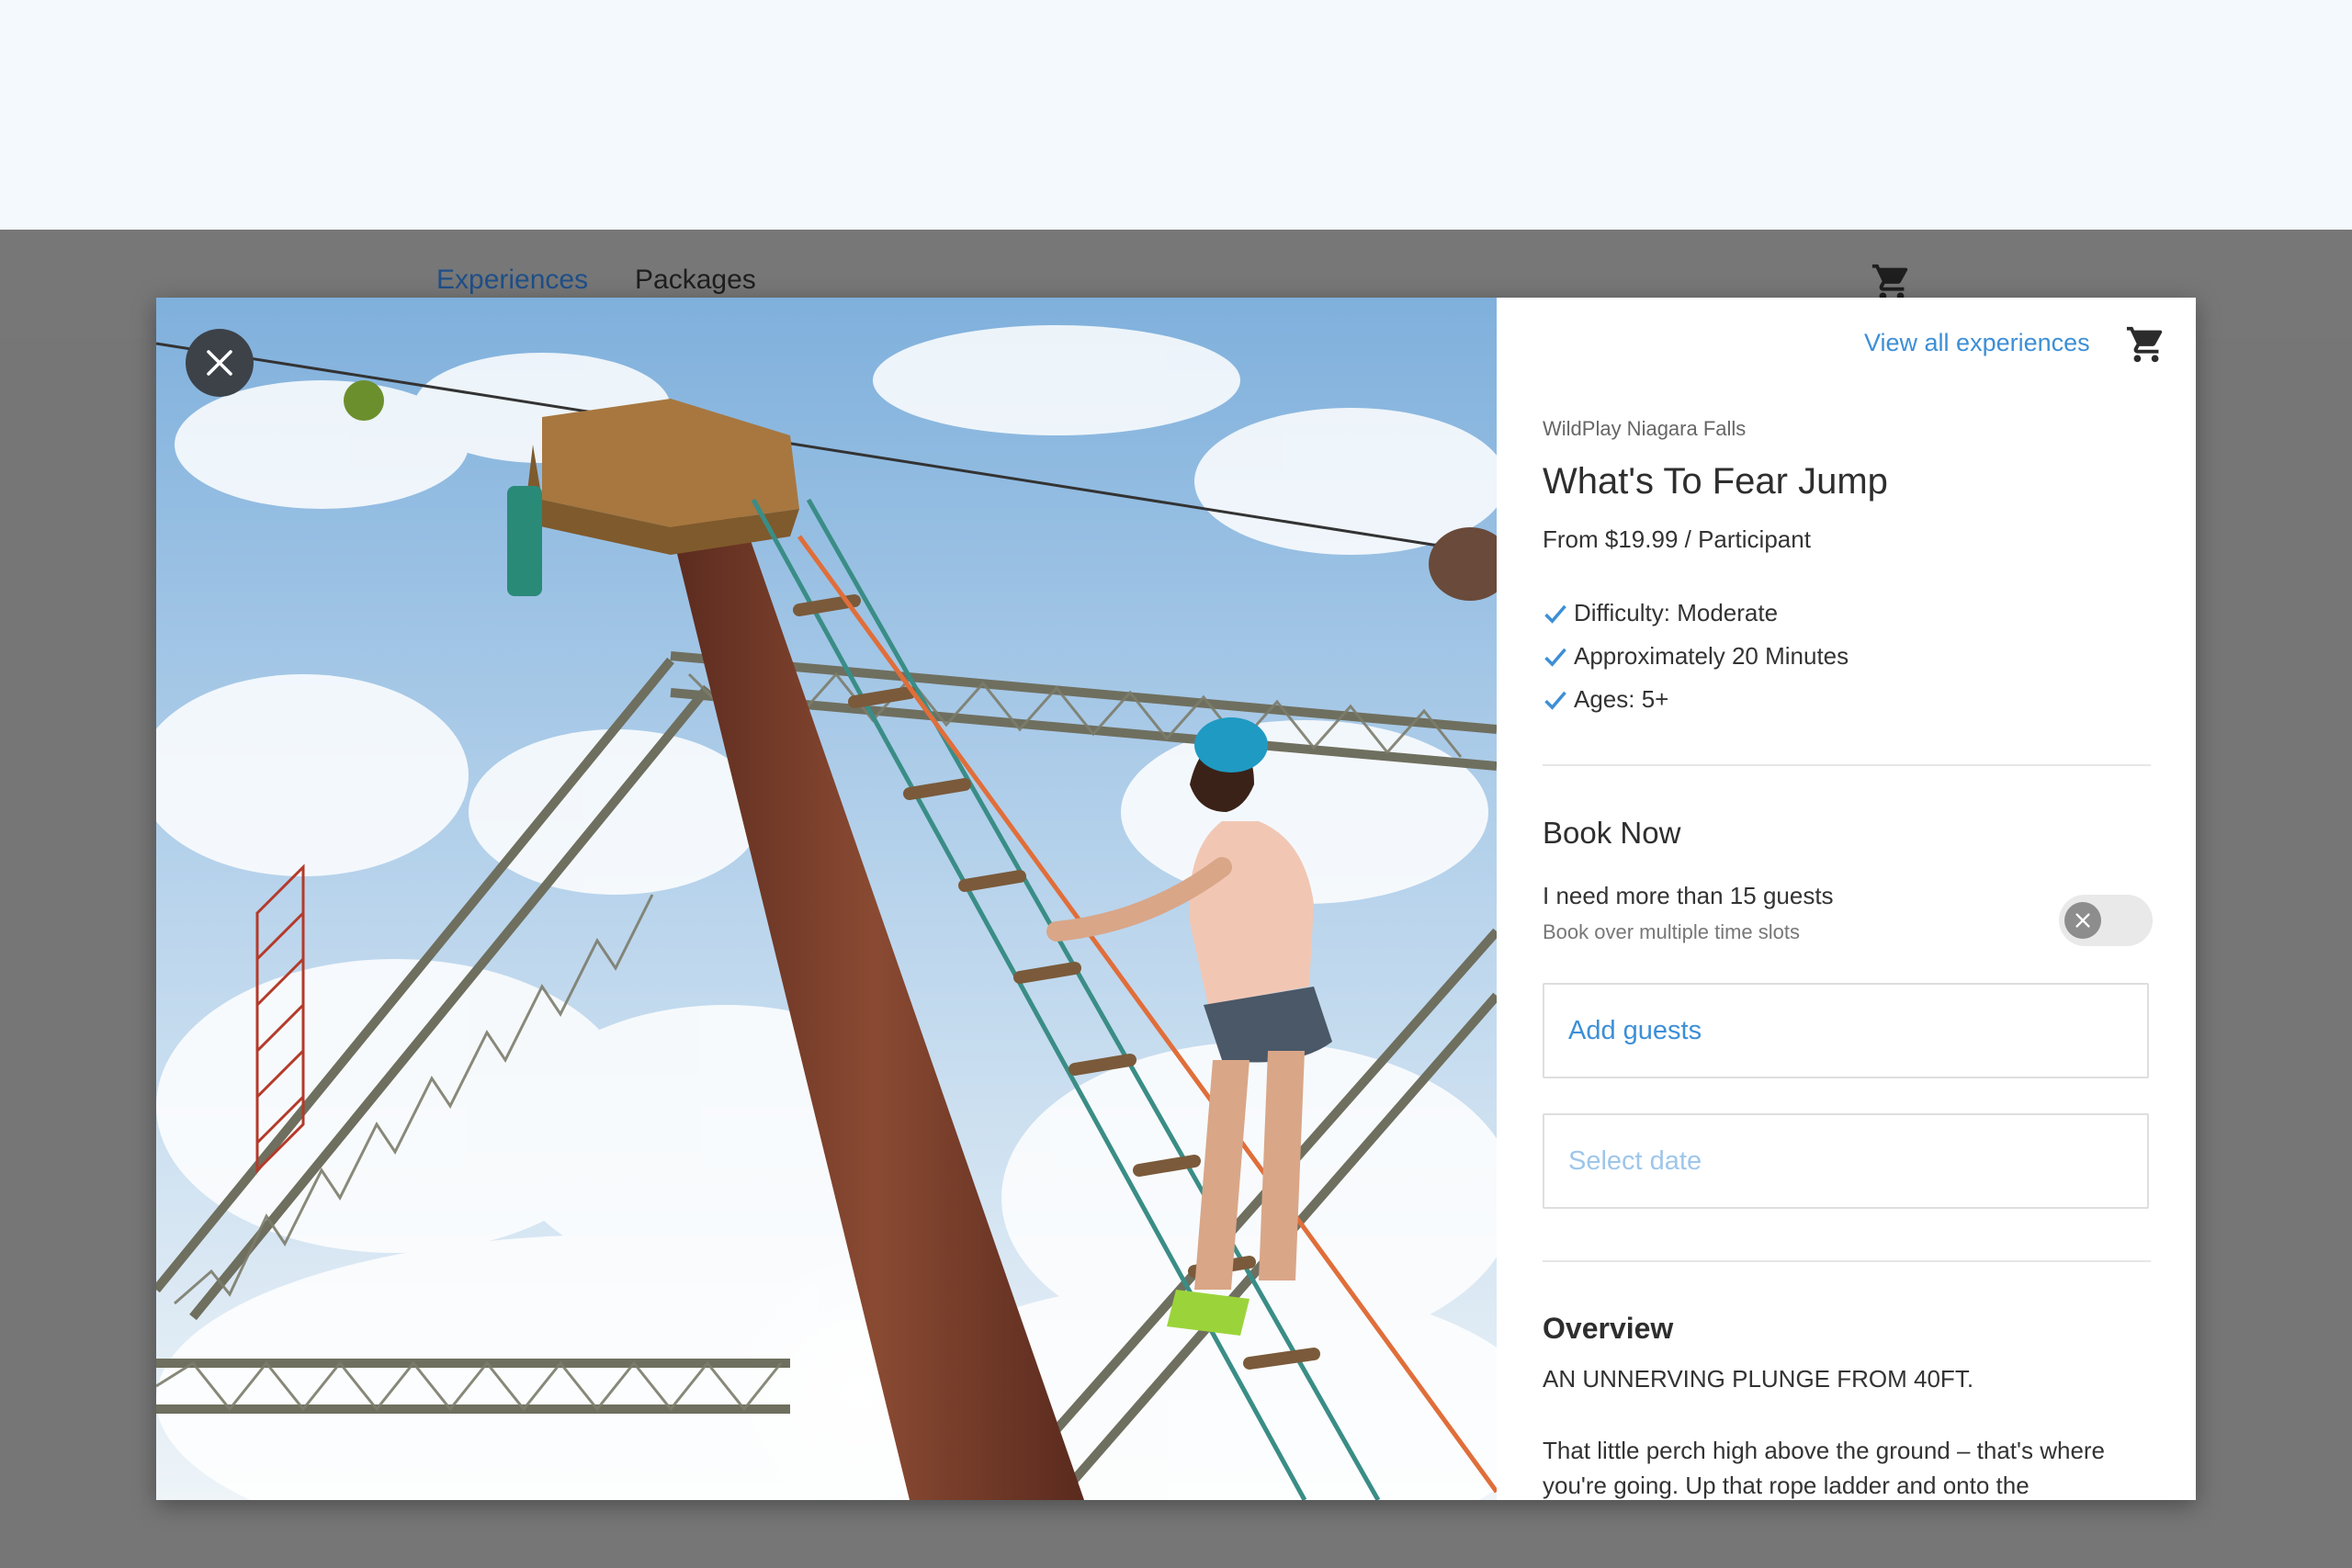 The height and width of the screenshot is (1568, 2352). I want to click on large-group-label: I need more than 15 guests, so click(1689, 896).